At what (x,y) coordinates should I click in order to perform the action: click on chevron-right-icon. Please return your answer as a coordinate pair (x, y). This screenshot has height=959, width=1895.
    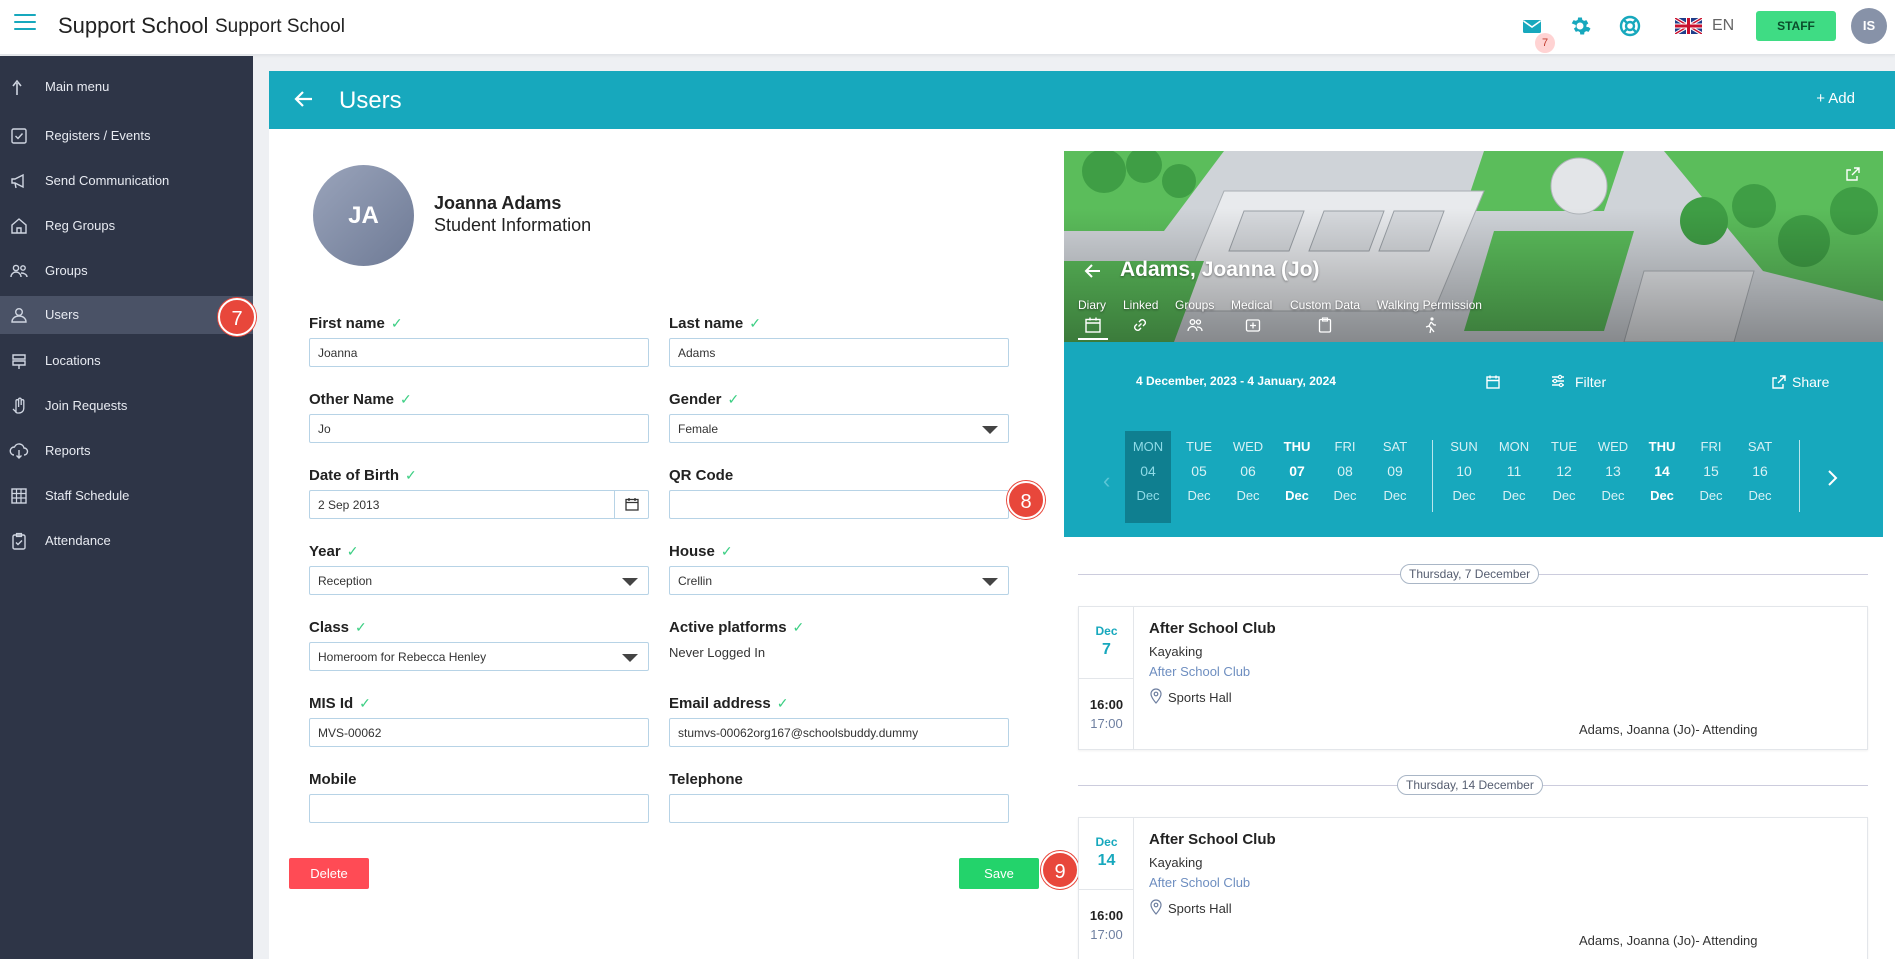
    Looking at the image, I should click on (1833, 478).